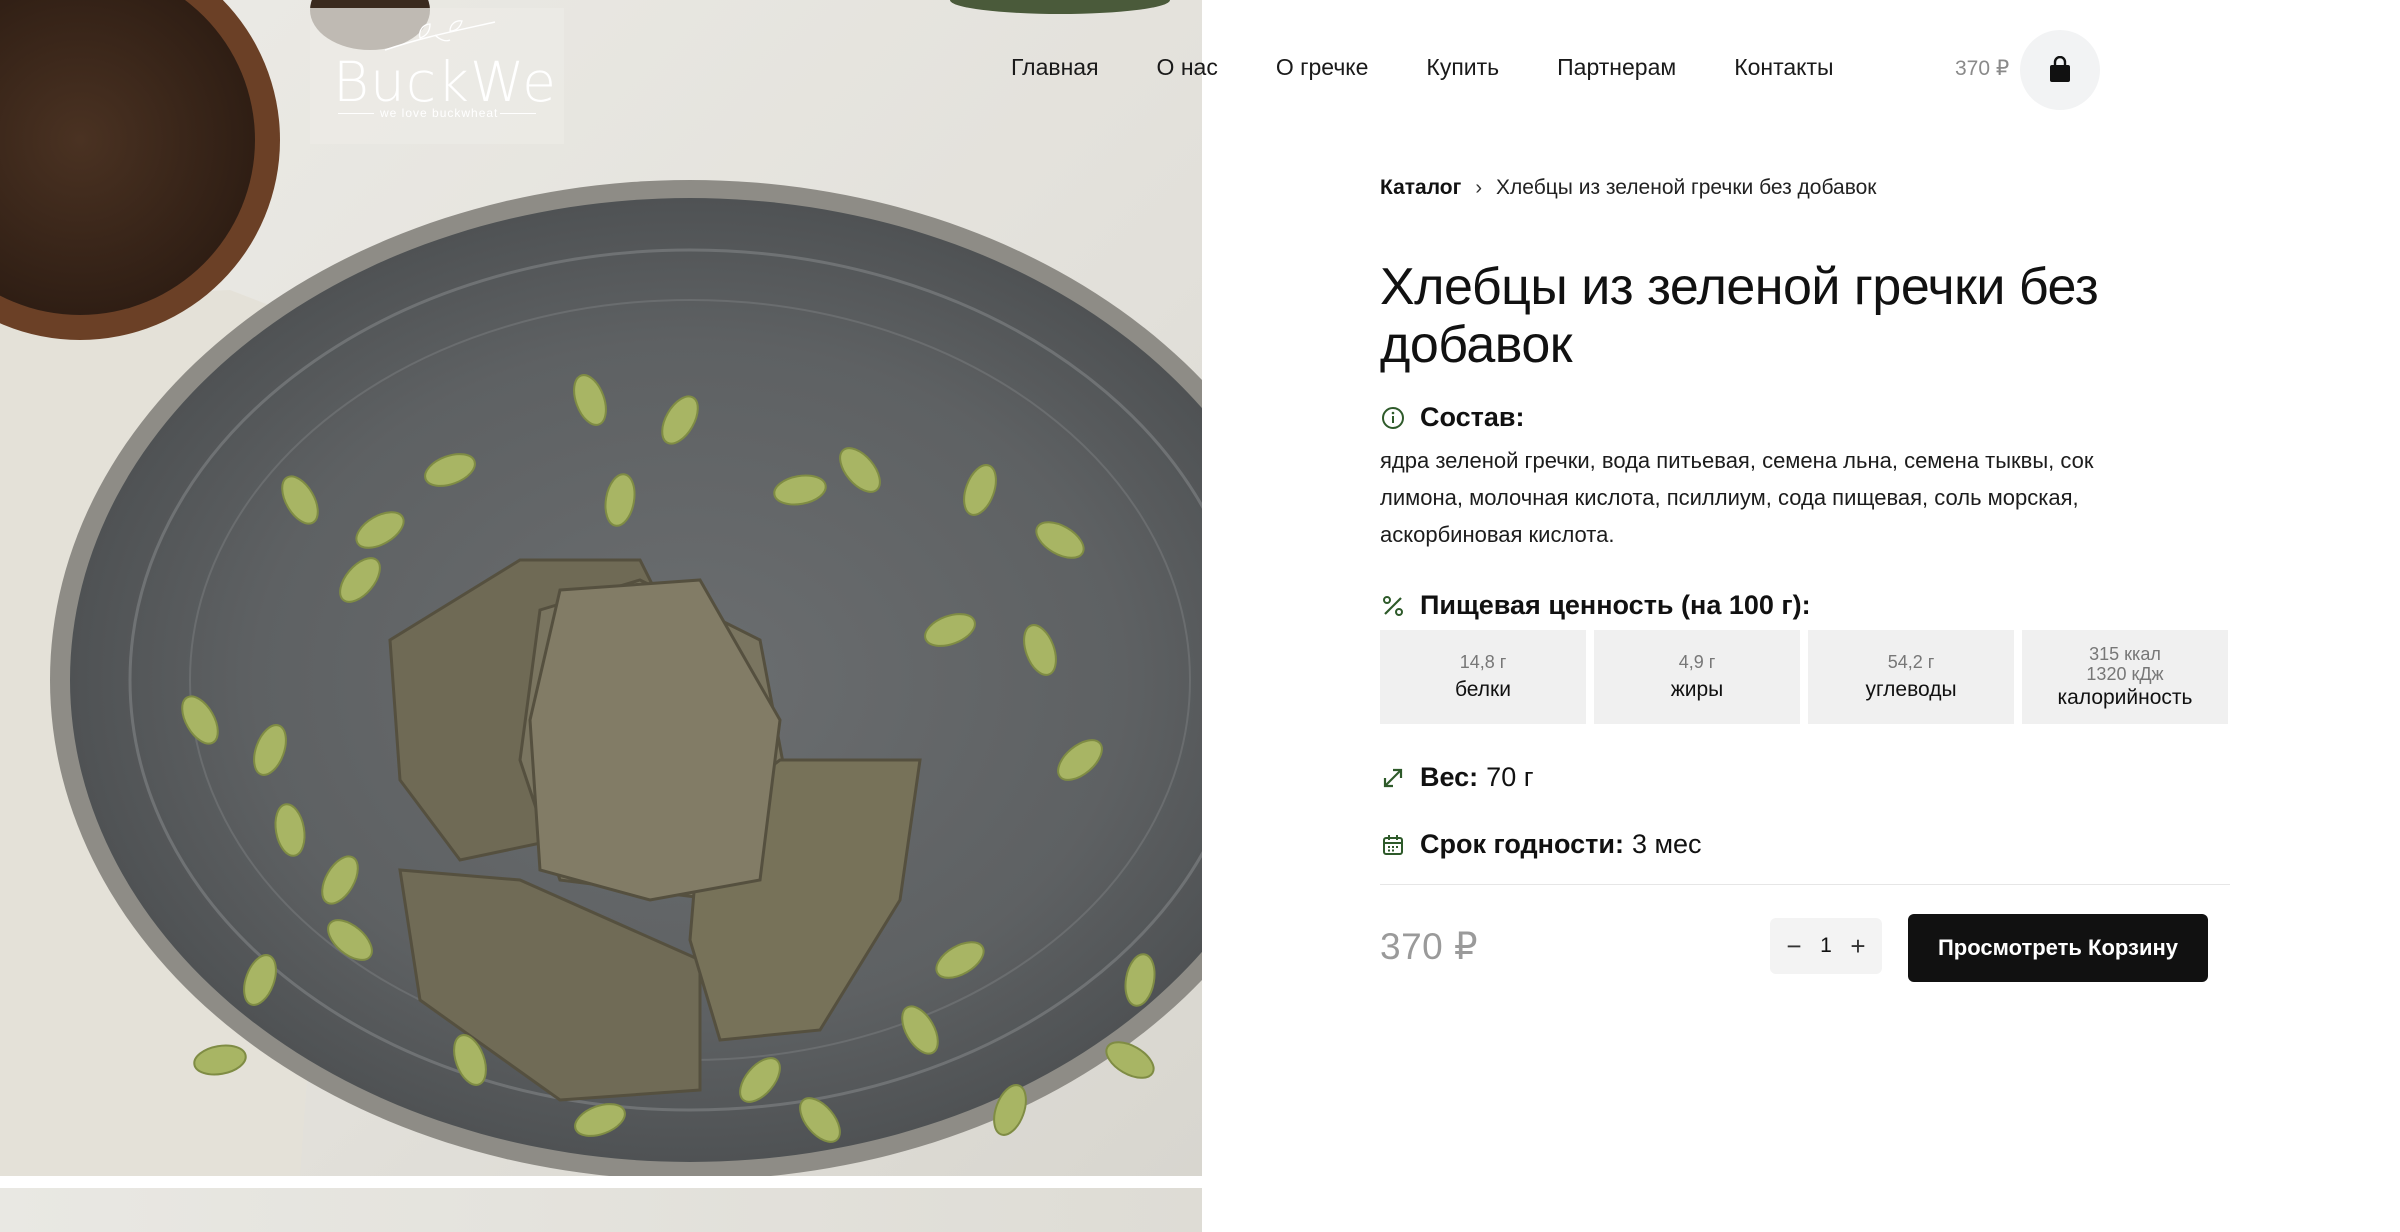 Image resolution: width=2400 pixels, height=1232 pixels. I want to click on breadcrumb-current: Хлебцы из зеленой гречки без добавок, so click(1686, 187).